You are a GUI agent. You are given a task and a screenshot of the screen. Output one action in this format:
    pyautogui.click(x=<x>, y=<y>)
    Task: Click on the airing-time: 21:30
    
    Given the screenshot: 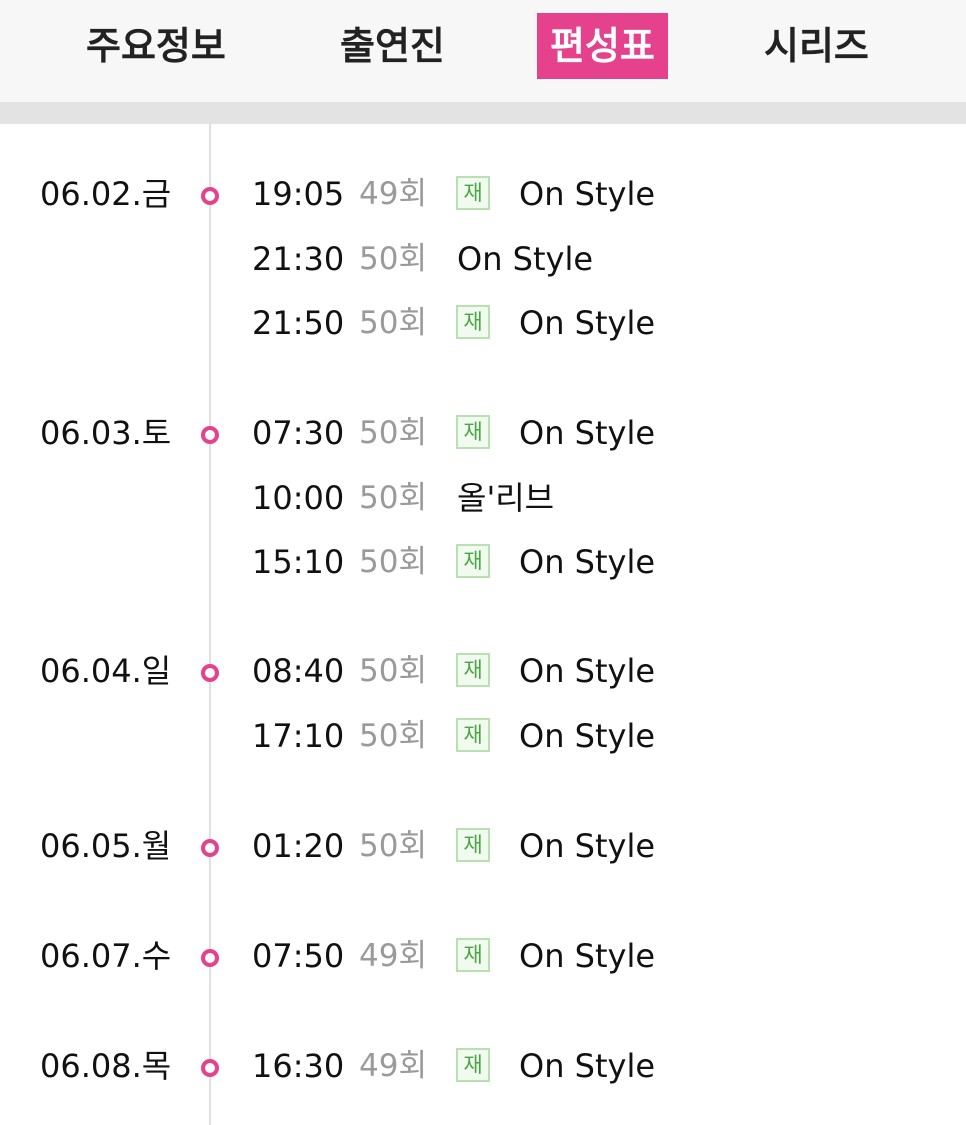 What is the action you would take?
    pyautogui.click(x=298, y=259)
    